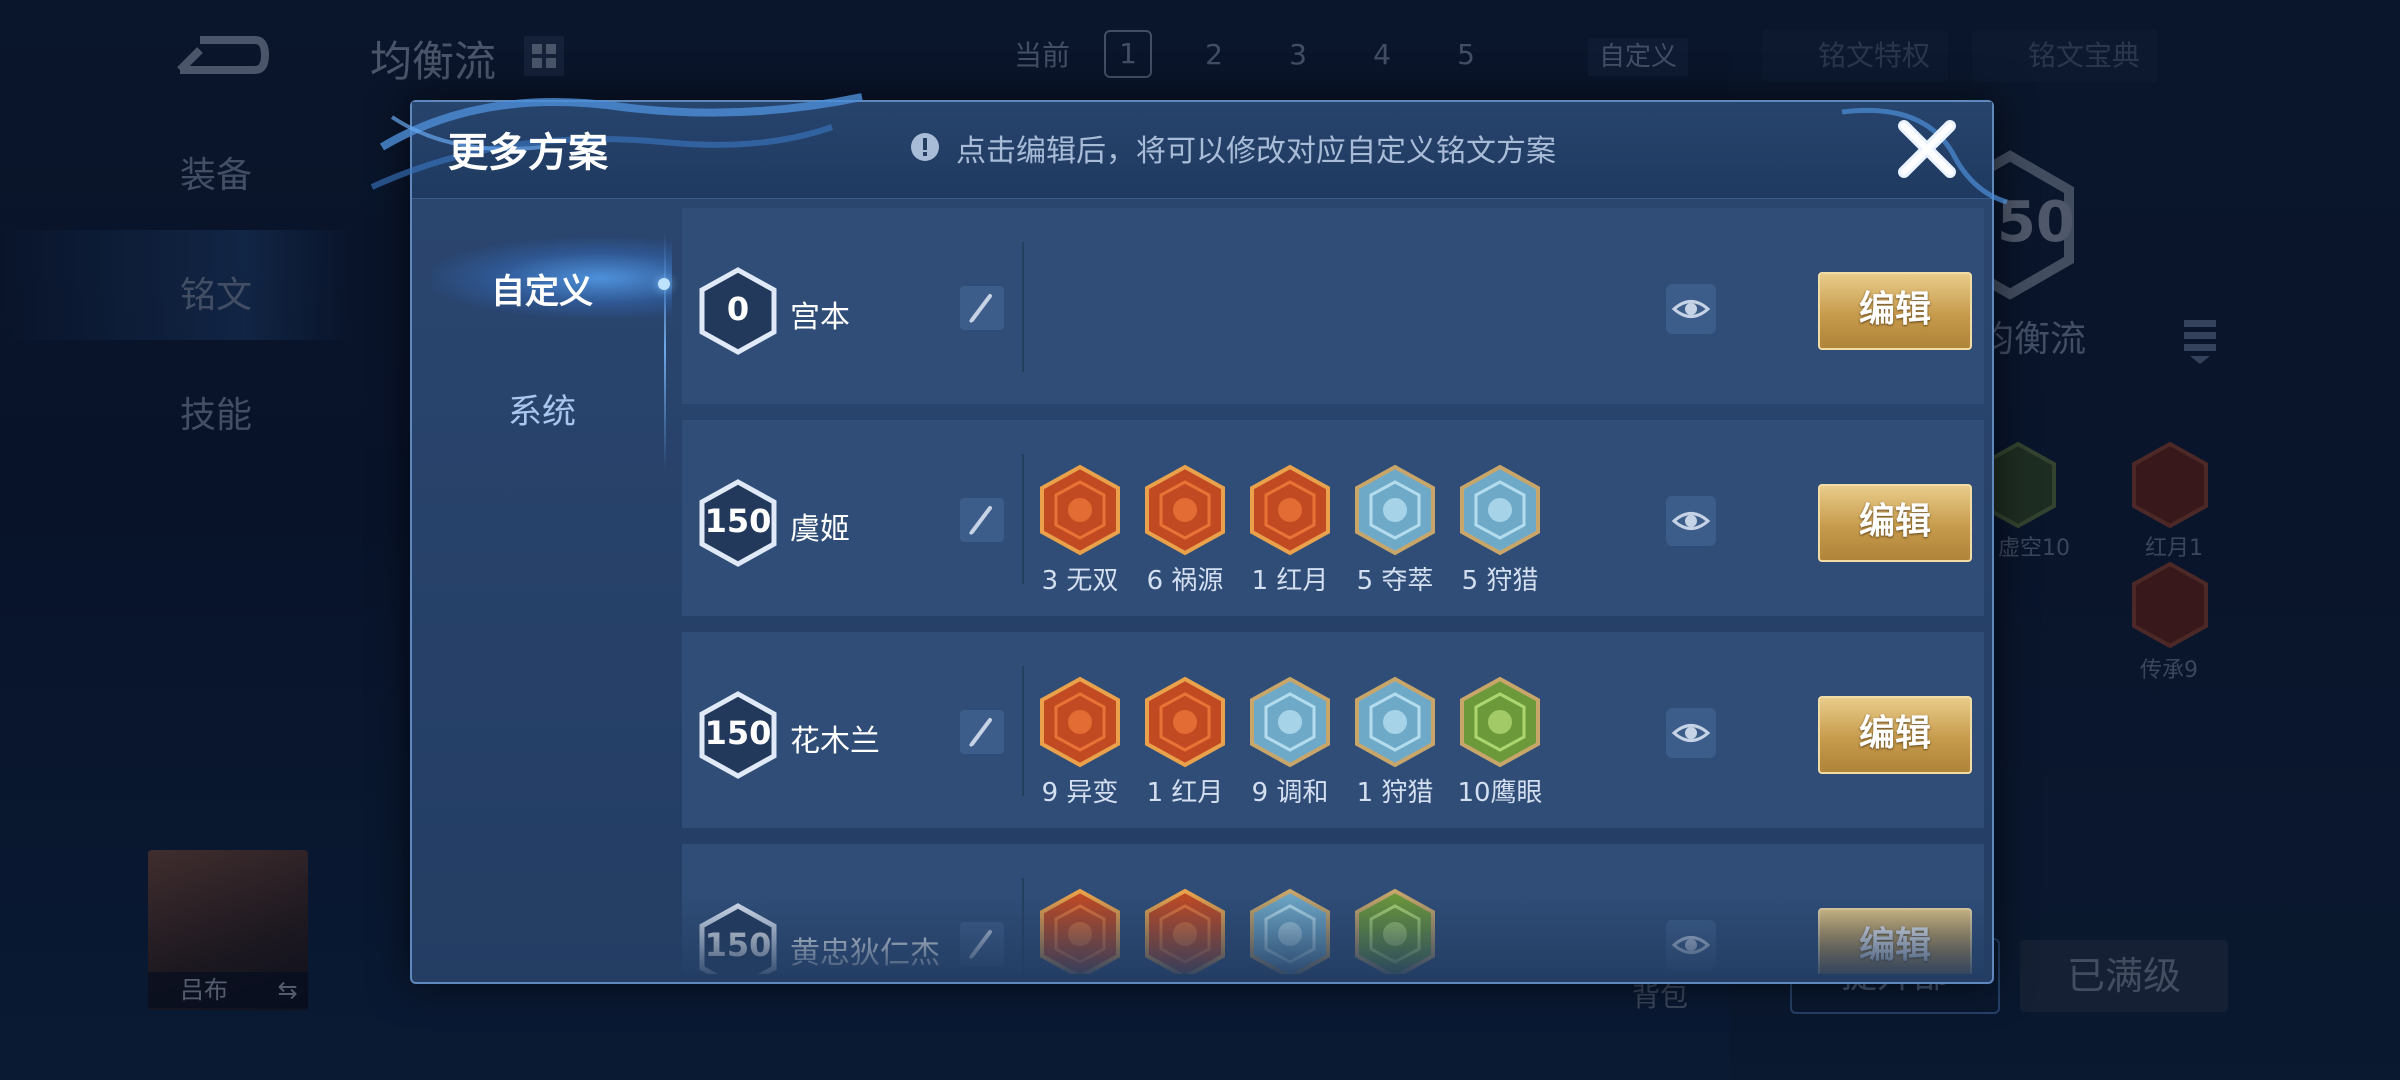 The height and width of the screenshot is (1080, 2400). Describe the element at coordinates (1382, 54) in the screenshot. I see `page-tab-4: 4` at that location.